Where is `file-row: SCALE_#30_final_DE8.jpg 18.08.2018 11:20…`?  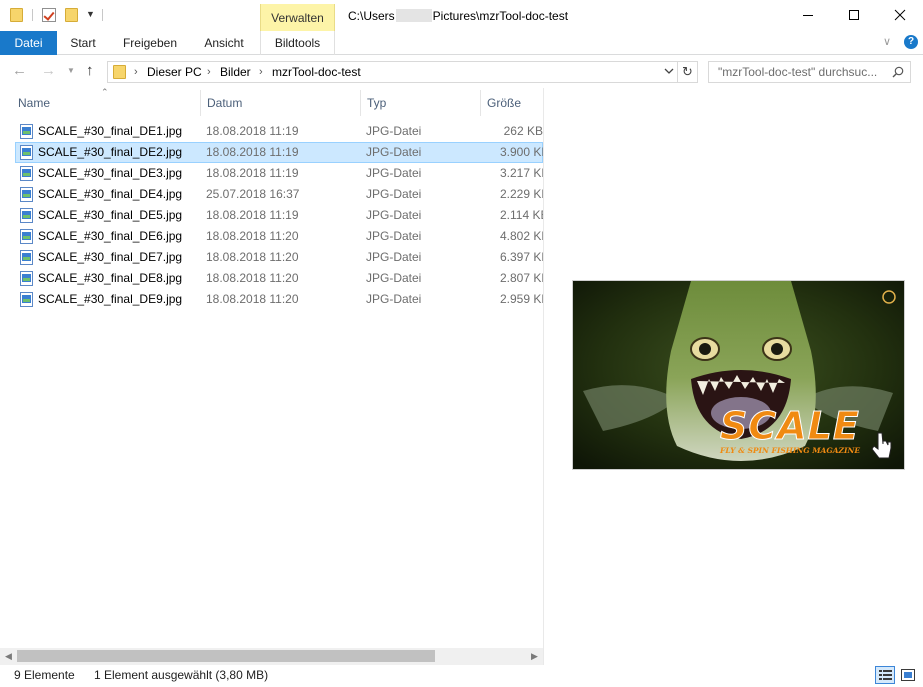
file-row: SCALE_#30_final_DE8.jpg 18.08.2018 11:20… is located at coordinates (279, 278).